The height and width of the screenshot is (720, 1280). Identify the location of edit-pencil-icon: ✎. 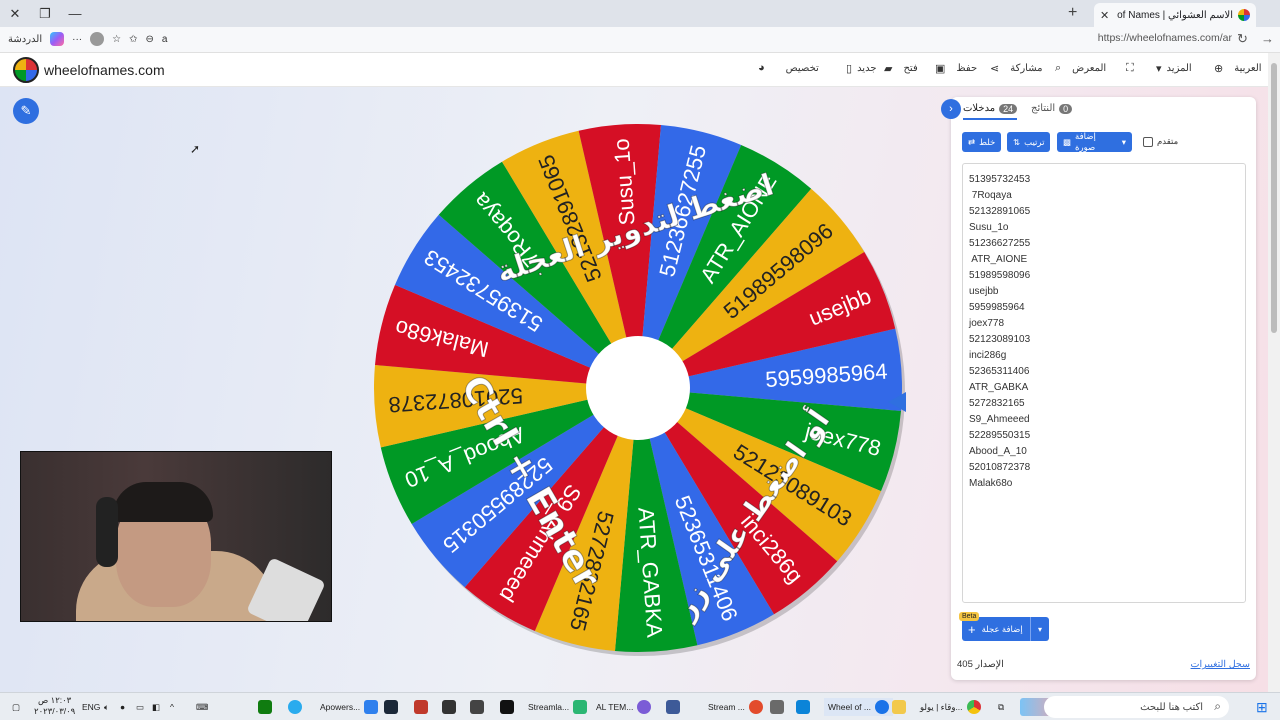
(26, 111).